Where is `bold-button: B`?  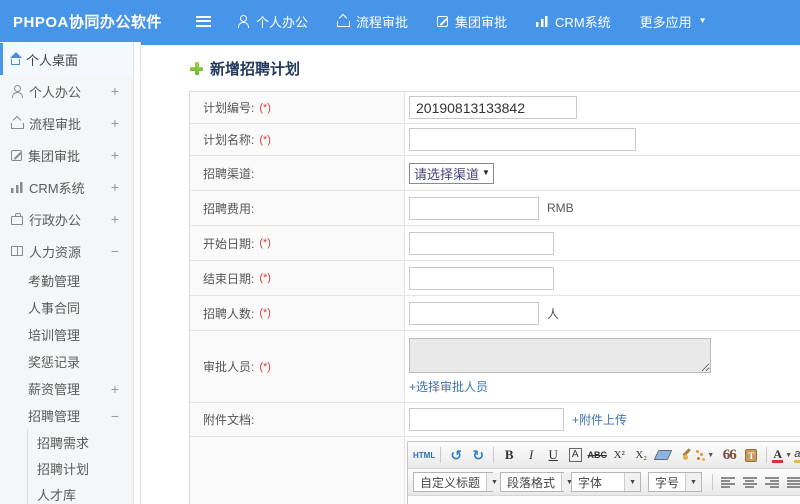
bold-button: B is located at coordinates (509, 455).